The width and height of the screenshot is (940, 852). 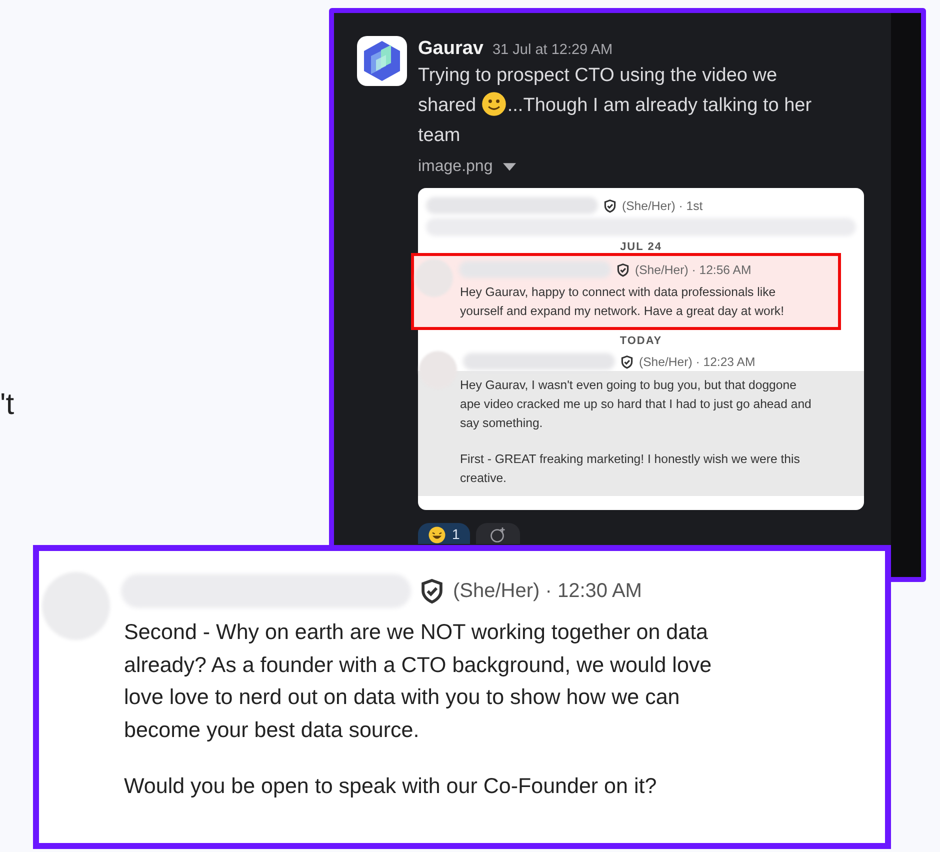 What do you see at coordinates (418, 681) in the screenshot?
I see `message-text: Second - Why on earth are we NOT working together on data already? As a founder with a CTO background, we would love love love to nerd out on data with you to show how we can become your best data source.` at bounding box center [418, 681].